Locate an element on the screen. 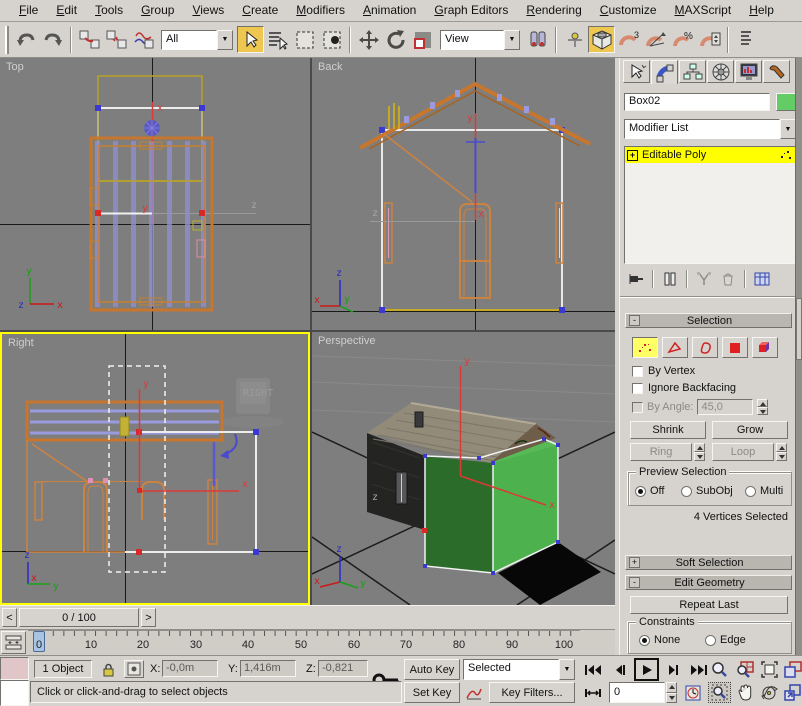  constraints-edge-radio is located at coordinates (710, 640).